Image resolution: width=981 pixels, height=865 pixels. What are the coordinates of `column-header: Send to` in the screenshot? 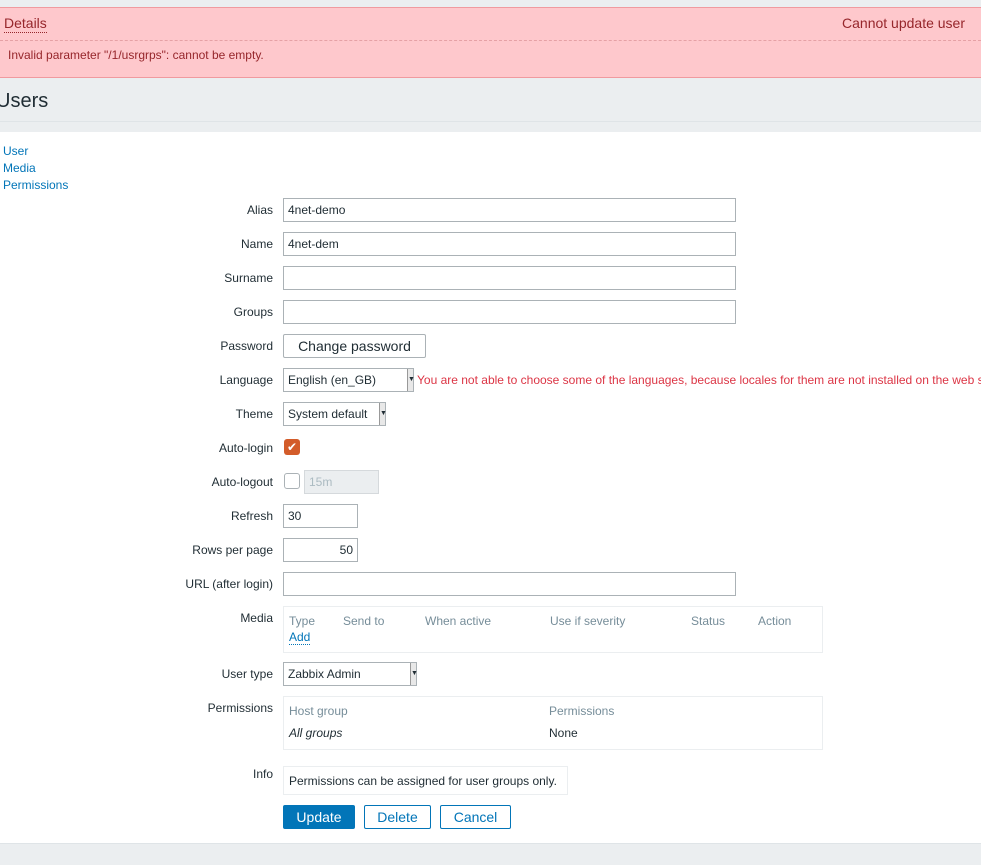 It's located at (364, 621).